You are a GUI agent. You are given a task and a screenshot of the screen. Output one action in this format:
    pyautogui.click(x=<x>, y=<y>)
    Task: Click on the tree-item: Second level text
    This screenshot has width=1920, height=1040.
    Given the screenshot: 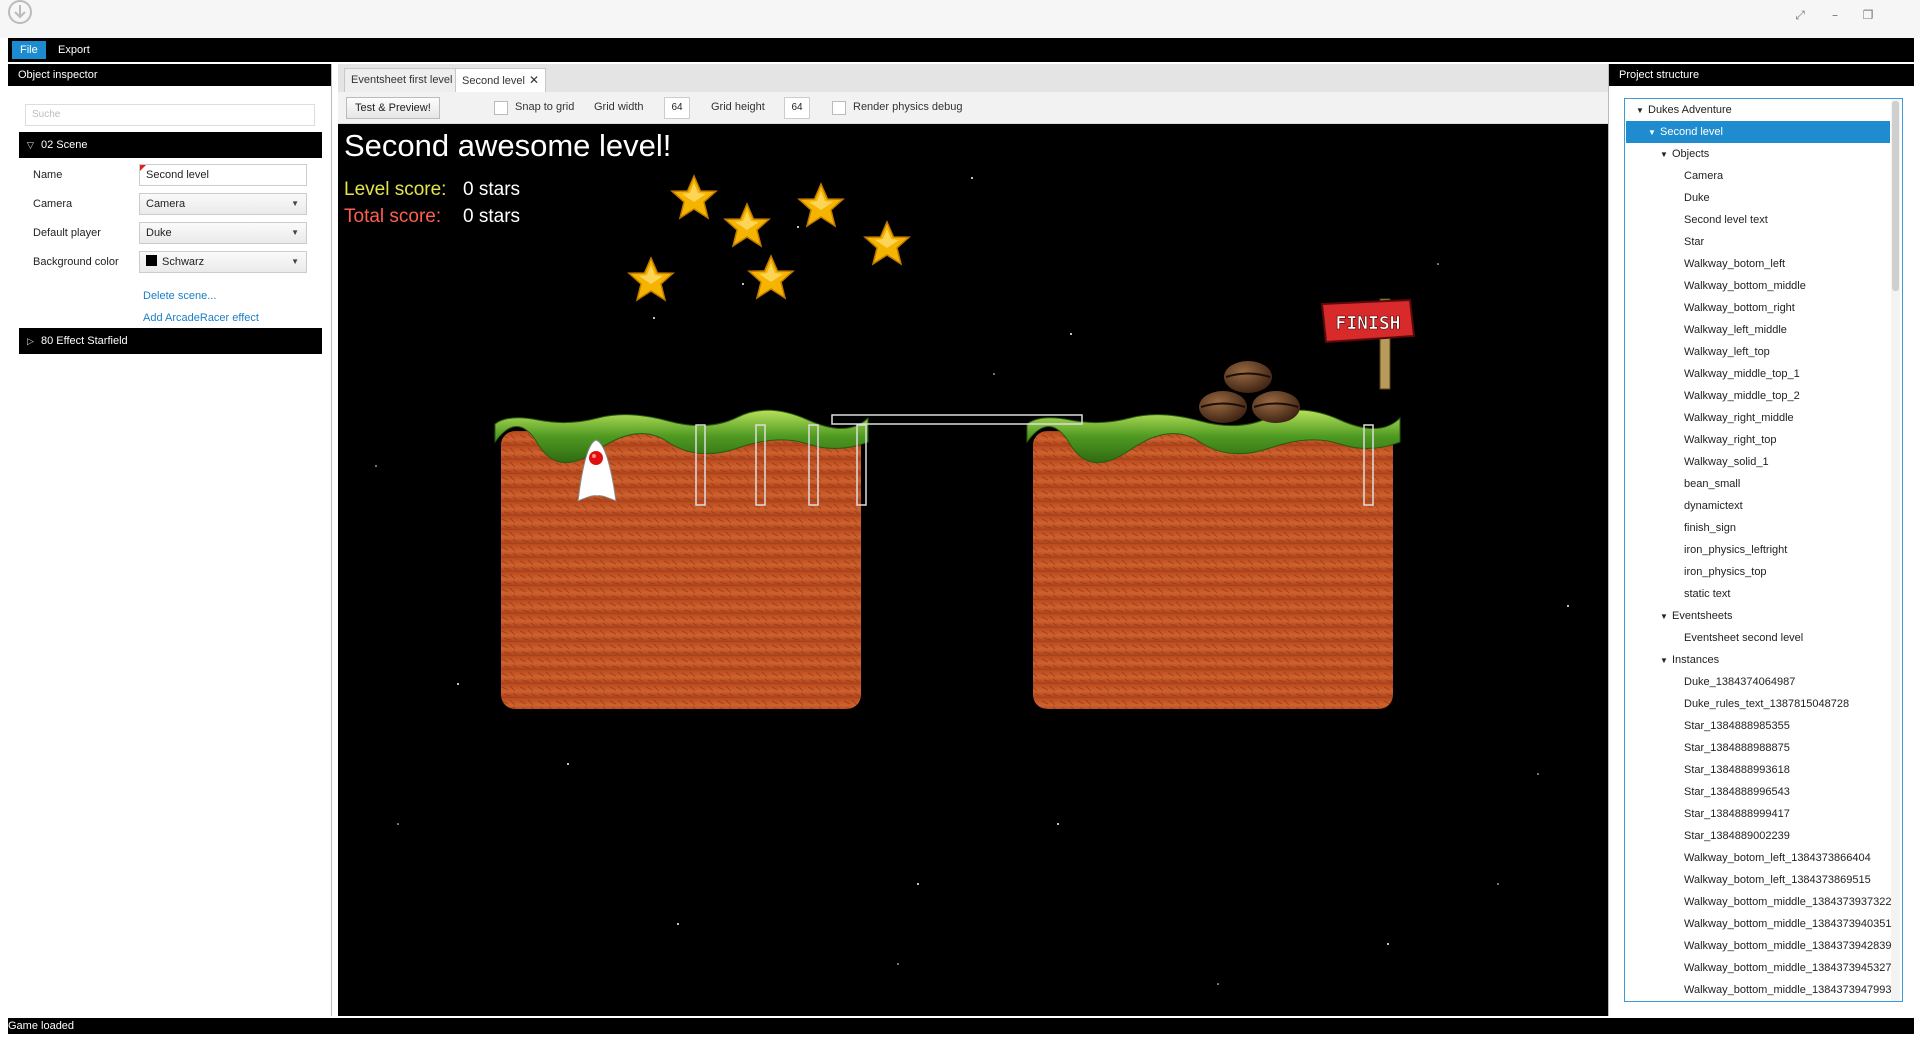 What is the action you would take?
    pyautogui.click(x=1697, y=220)
    